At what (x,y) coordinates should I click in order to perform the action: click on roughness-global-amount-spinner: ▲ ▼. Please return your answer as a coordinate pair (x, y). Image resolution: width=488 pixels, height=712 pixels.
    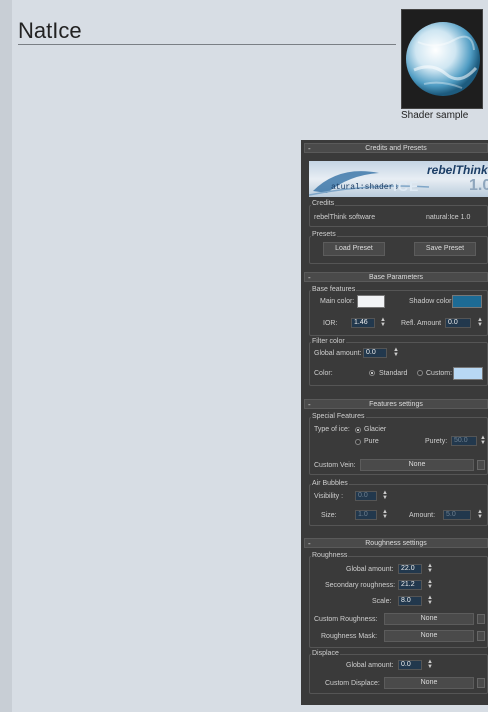
    Looking at the image, I should click on (430, 568).